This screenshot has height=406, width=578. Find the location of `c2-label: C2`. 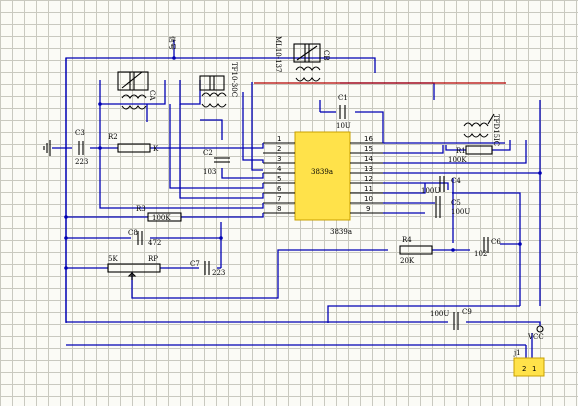

c2-label: C2 is located at coordinates (208, 153).